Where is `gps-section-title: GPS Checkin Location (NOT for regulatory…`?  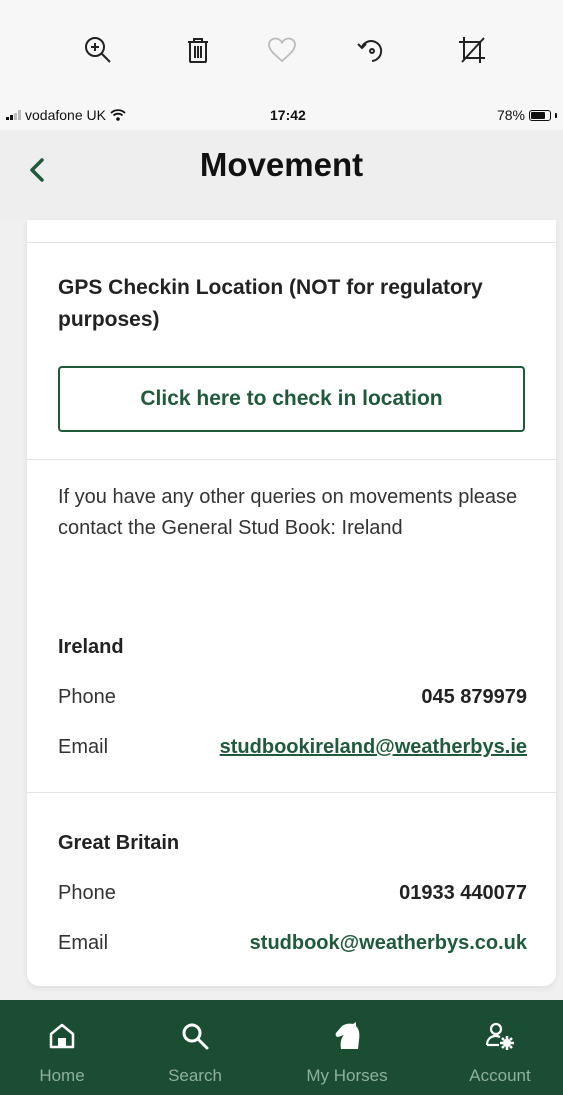 gps-section-title: GPS Checkin Location (NOT for regulatory… is located at coordinates (270, 303).